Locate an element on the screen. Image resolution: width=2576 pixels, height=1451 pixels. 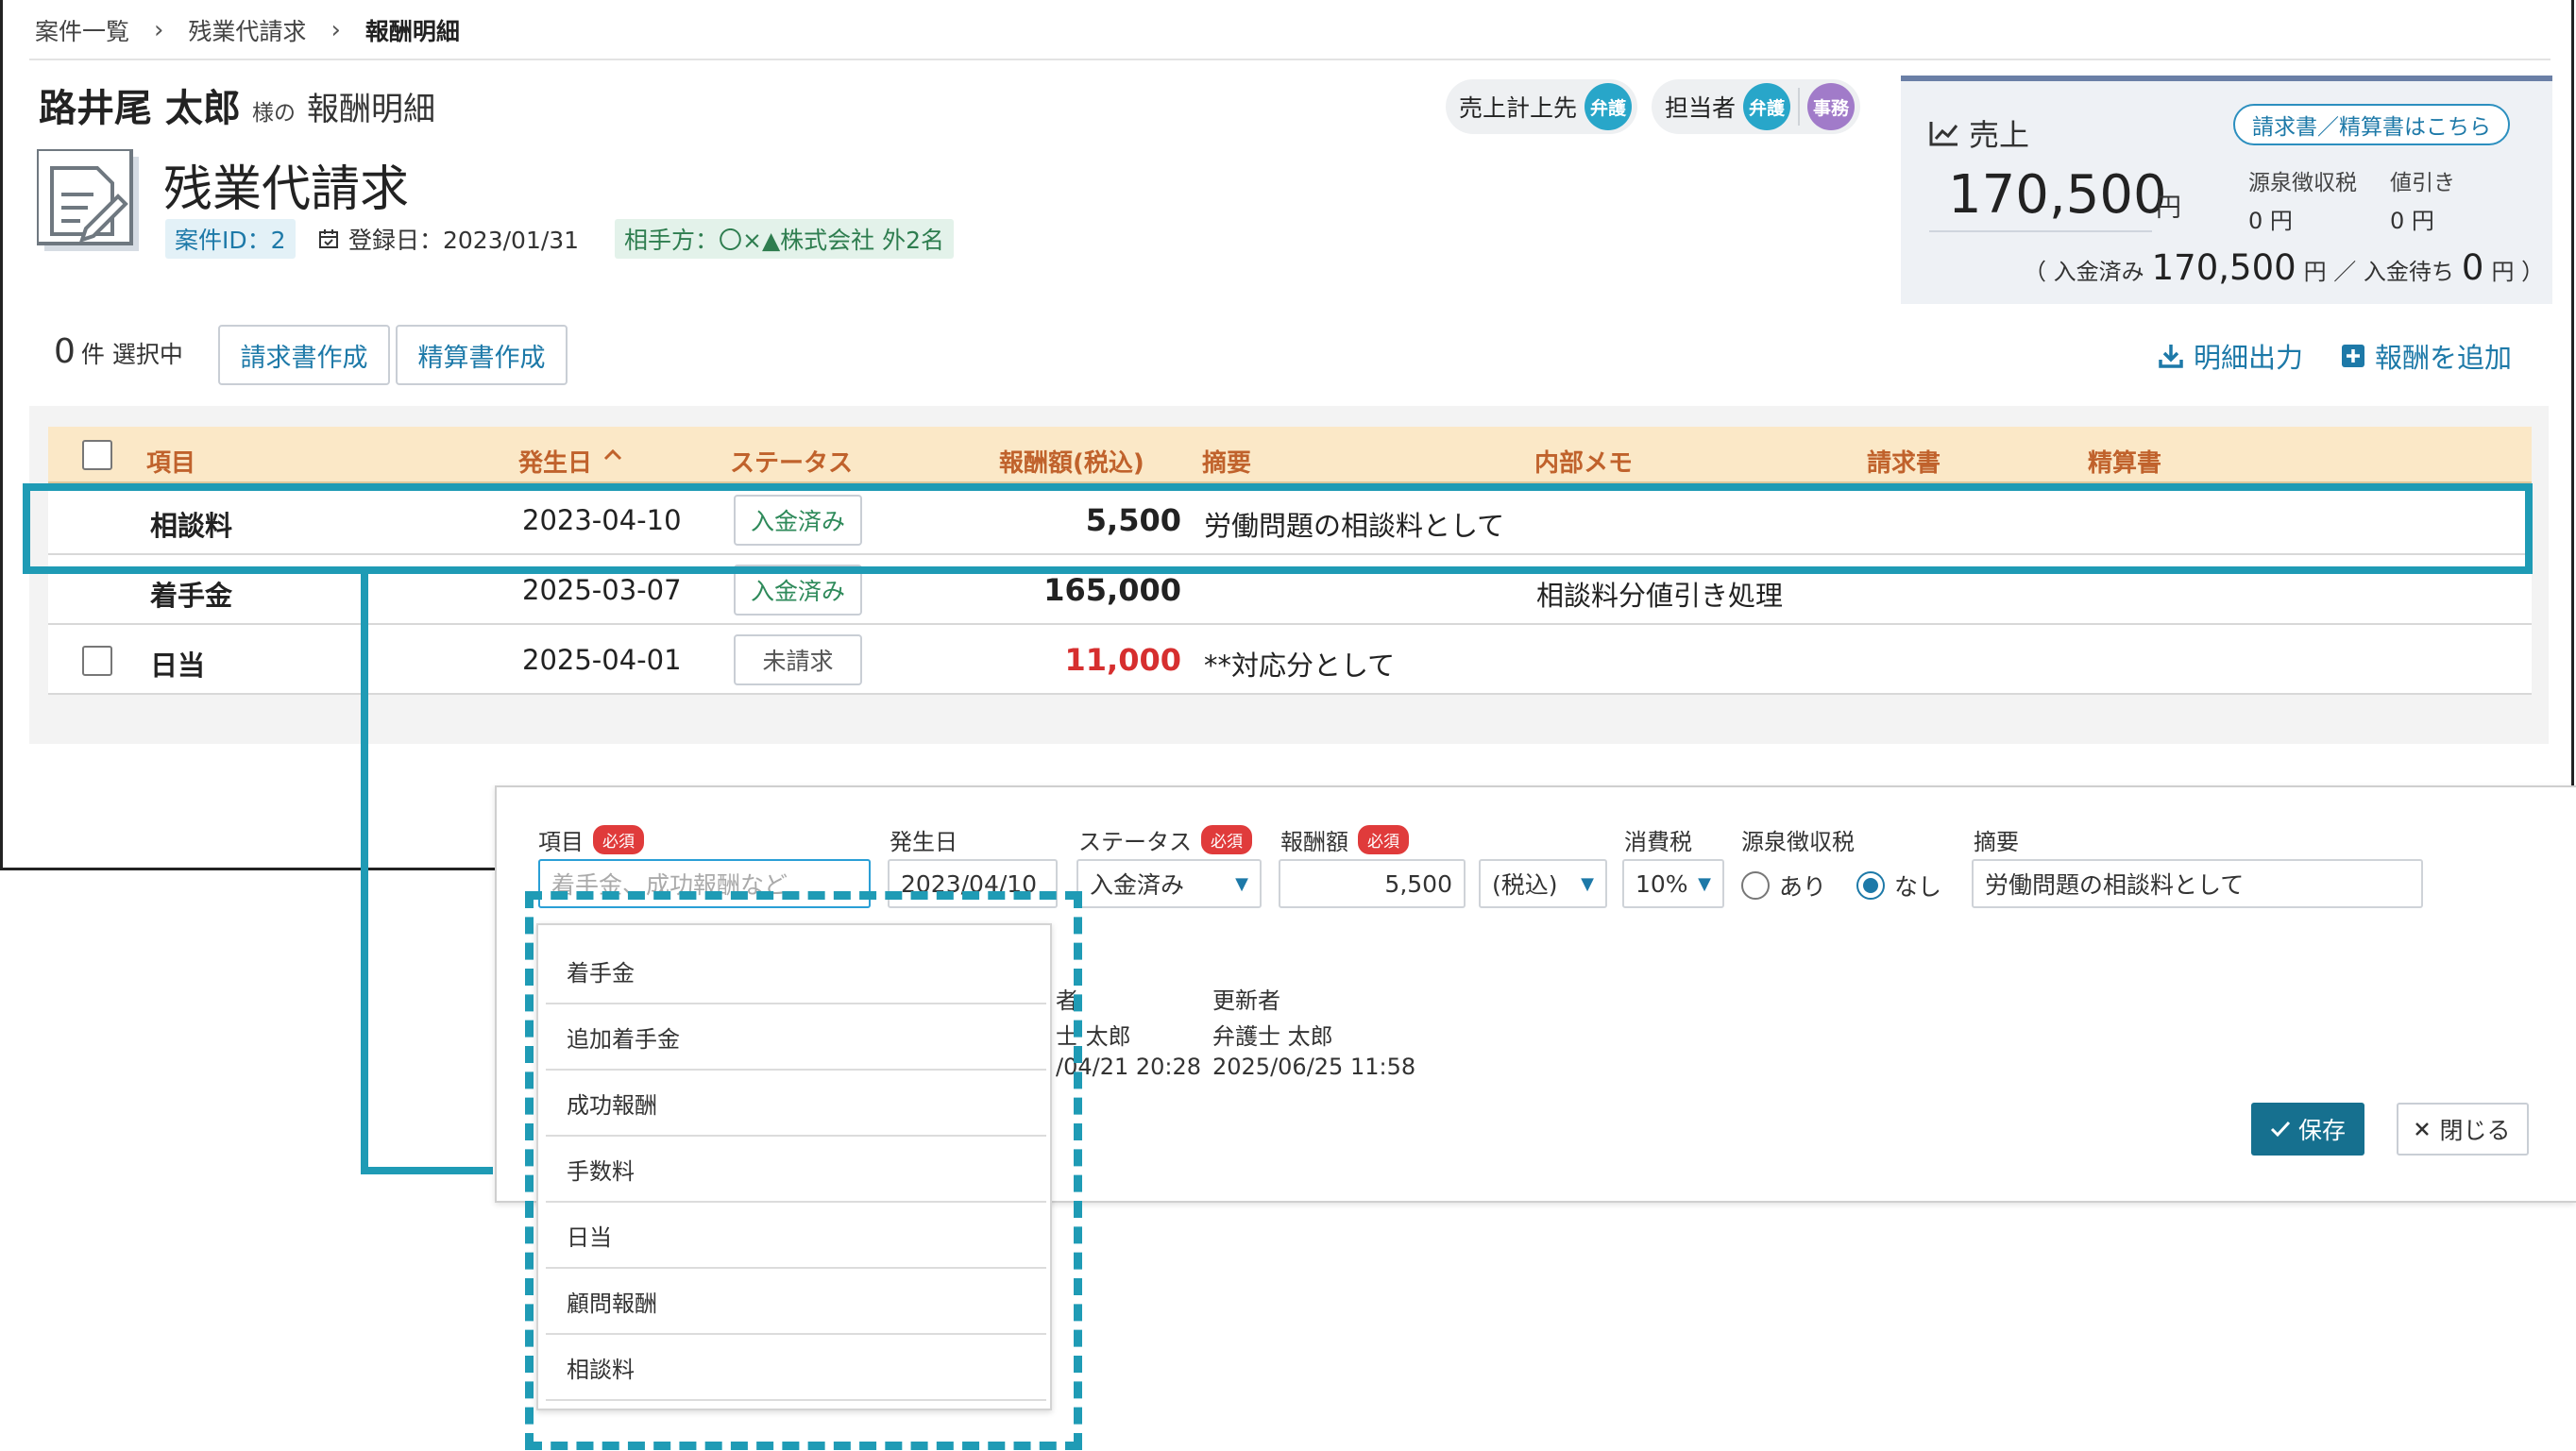
sales-recipient-label: 売上計上先 is located at coordinates (1518, 108).